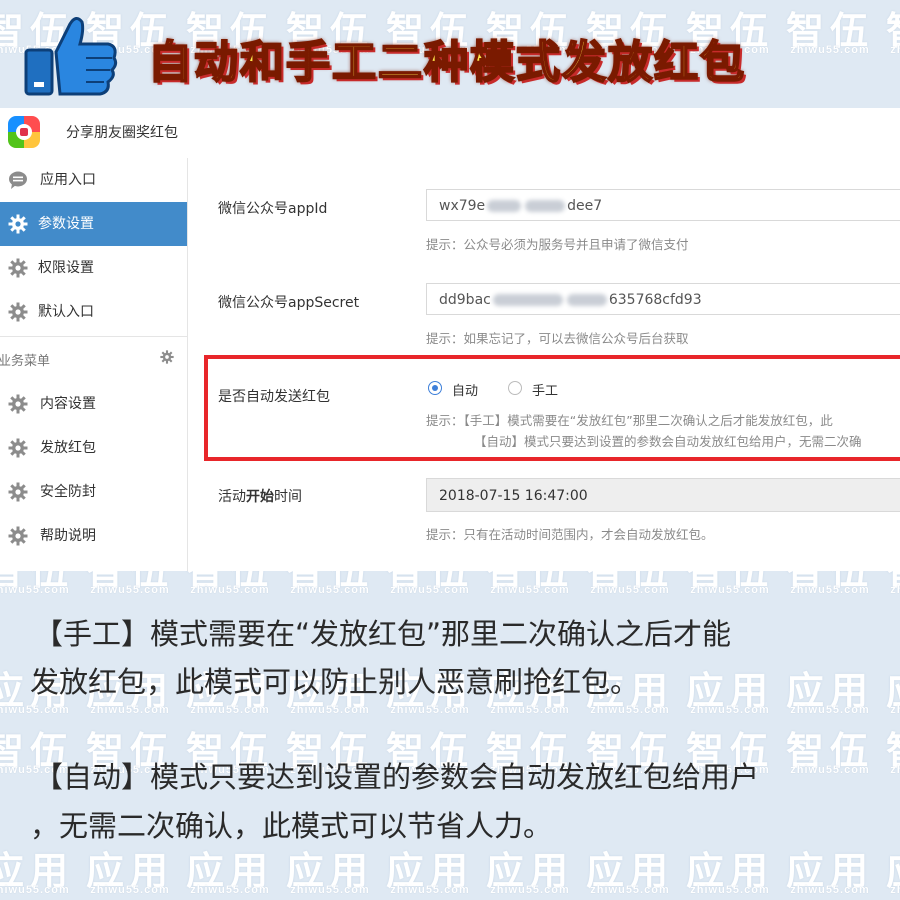 This screenshot has height=900, width=900. I want to click on sidebar-item-params: 参数设置, so click(93, 224).